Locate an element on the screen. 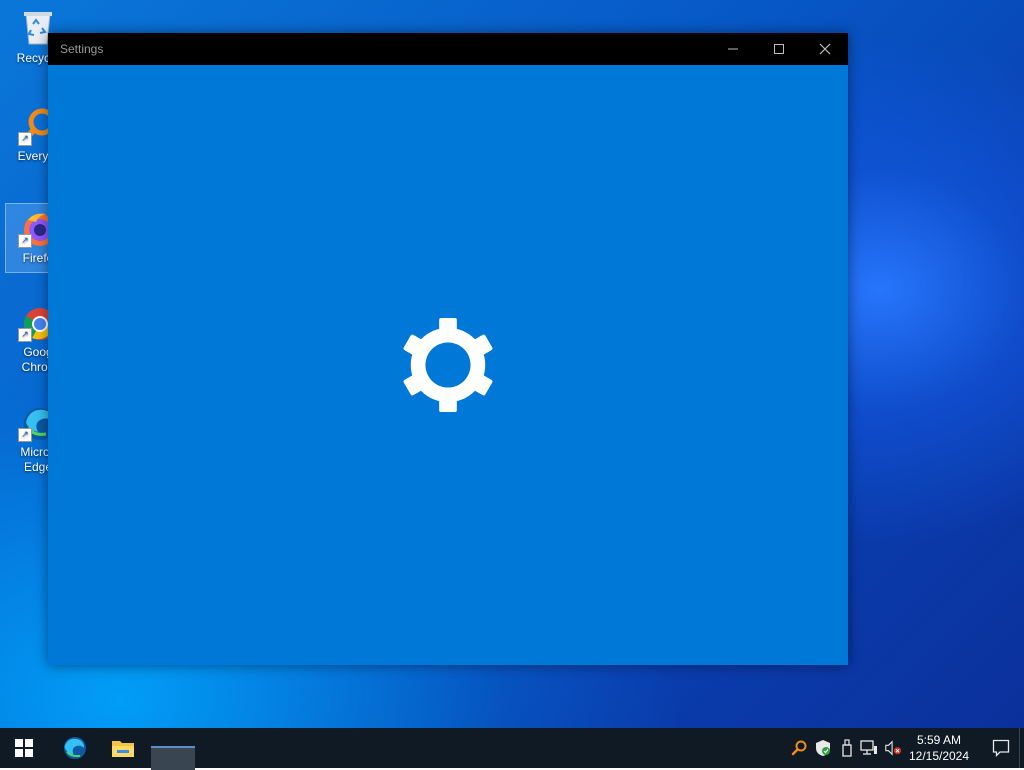  usb-eject-icon is located at coordinates (847, 748).